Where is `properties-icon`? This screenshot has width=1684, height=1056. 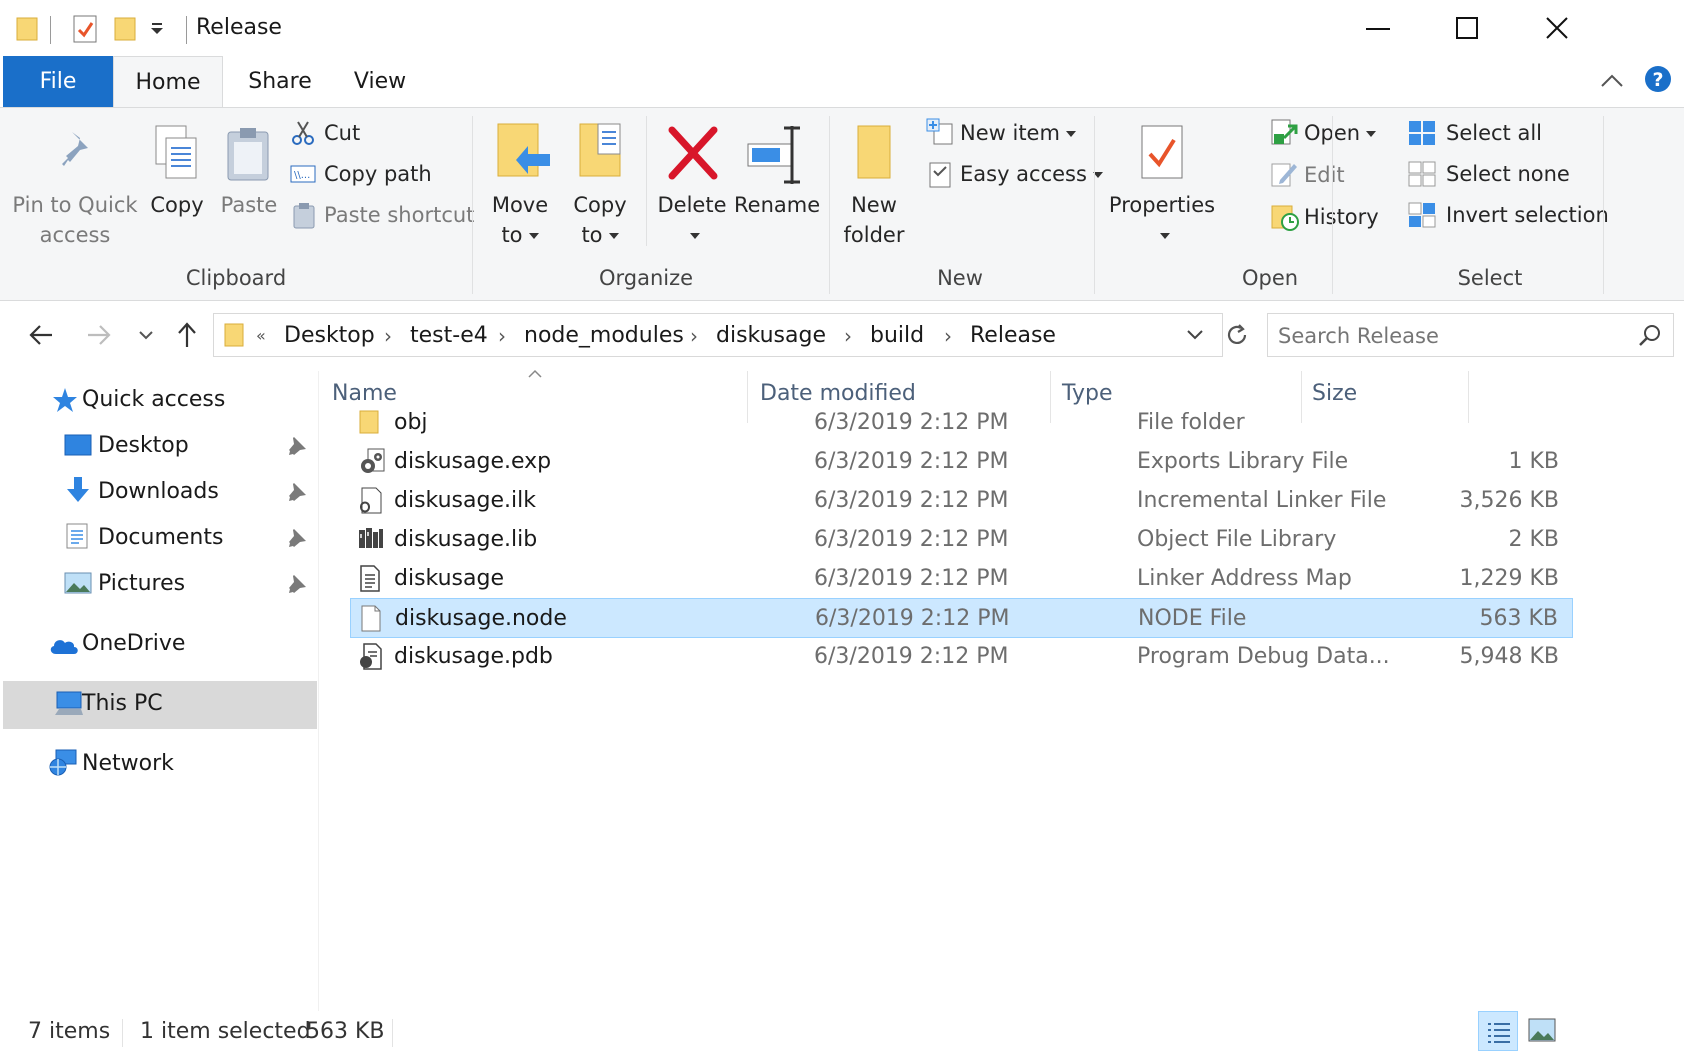
properties-icon is located at coordinates (85, 29).